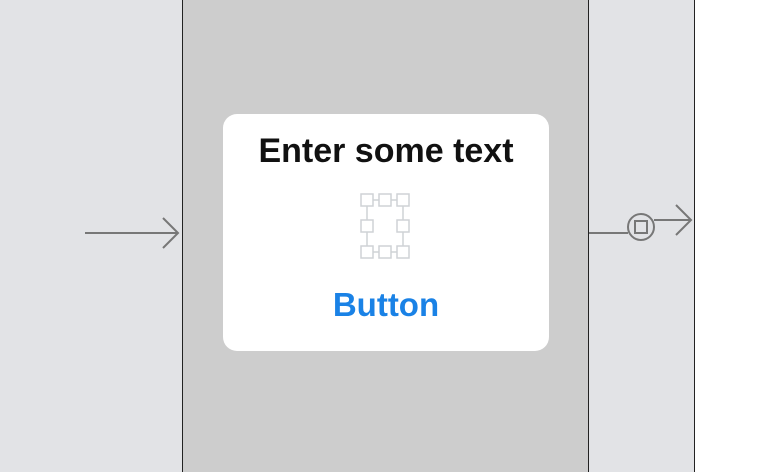 Image resolution: width=762 pixels, height=472 pixels. Describe the element at coordinates (132, 233) in the screenshot. I see `entry-arrow-icon` at that location.